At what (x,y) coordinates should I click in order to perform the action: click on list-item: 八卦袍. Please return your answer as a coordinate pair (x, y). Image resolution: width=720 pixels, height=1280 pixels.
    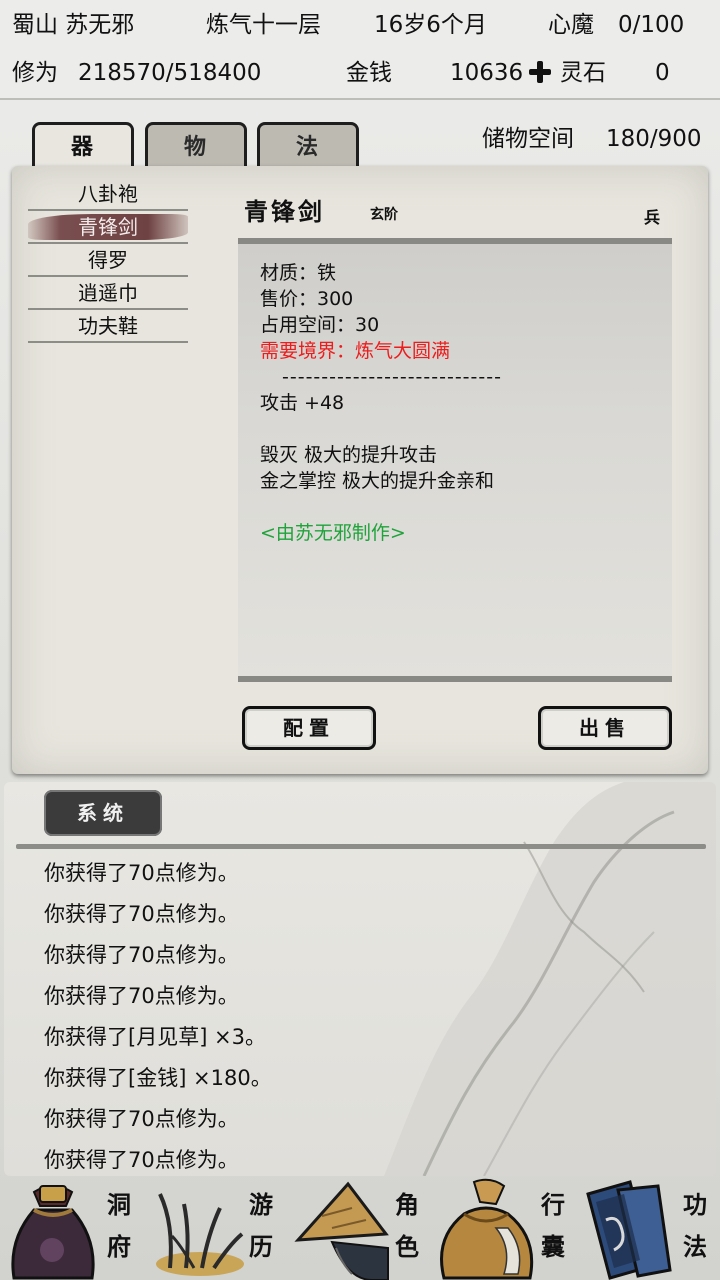
    Looking at the image, I should click on (108, 194).